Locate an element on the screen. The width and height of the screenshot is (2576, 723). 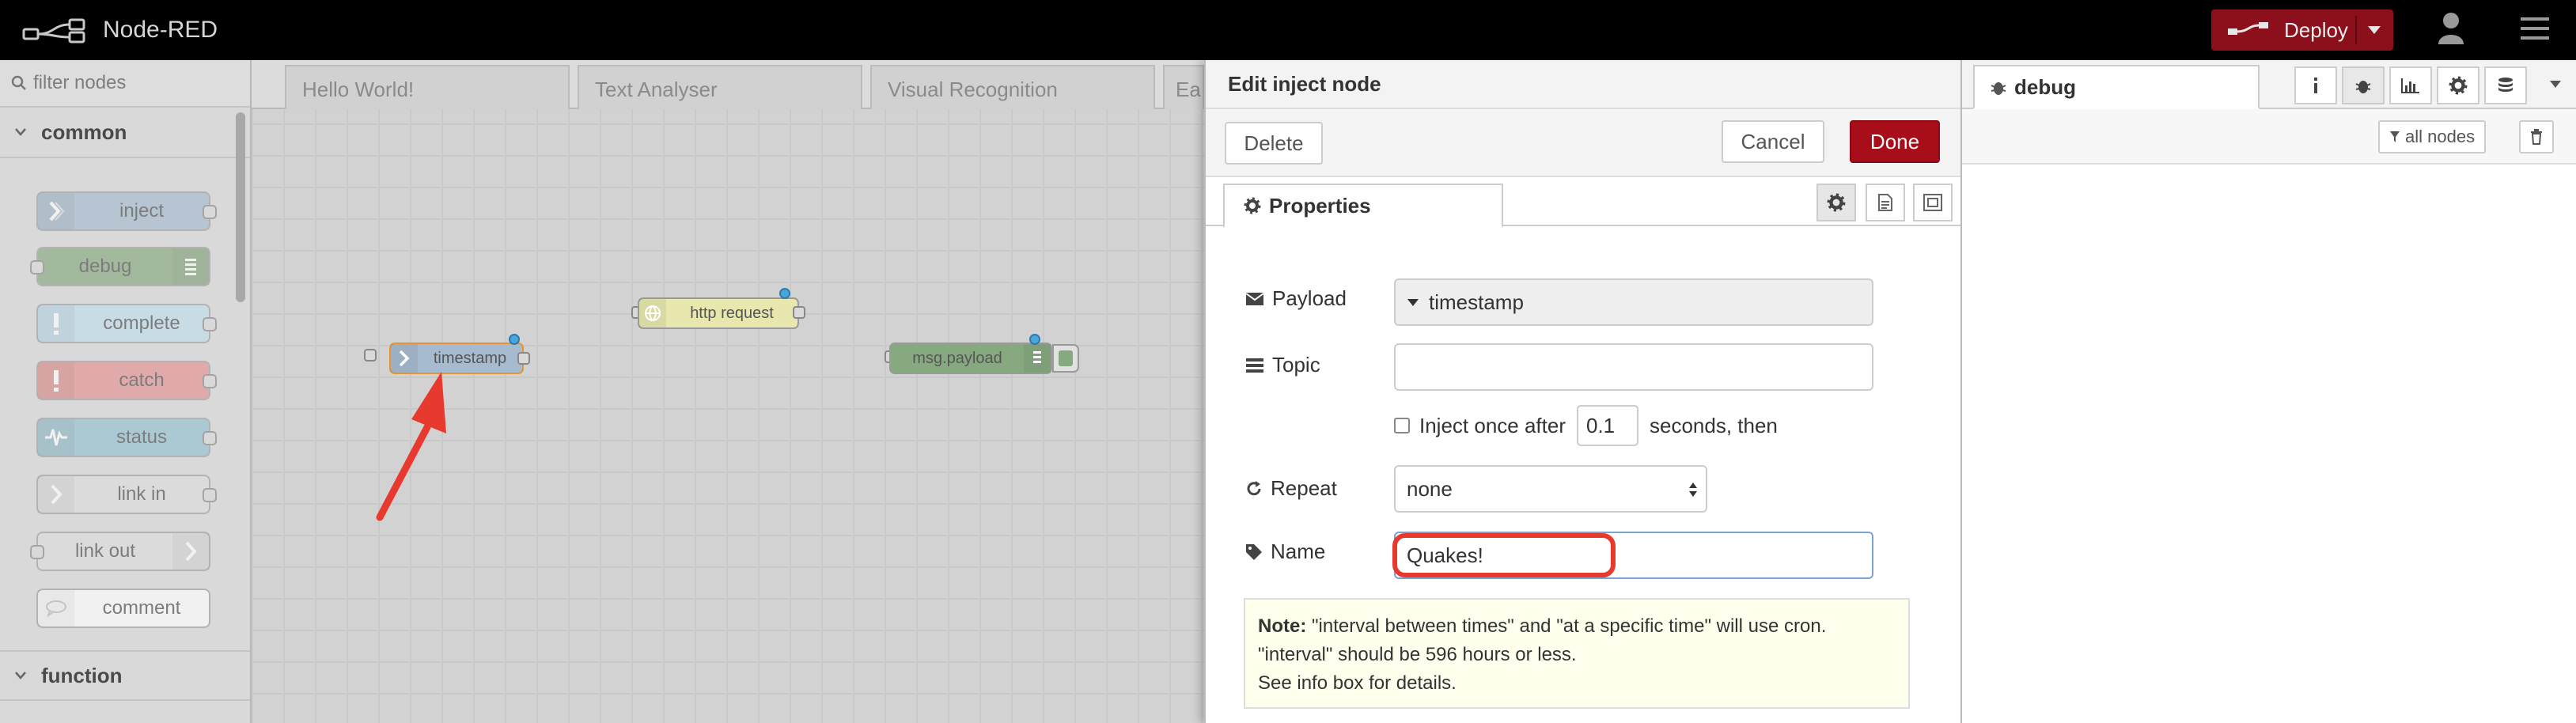
node-appearance-button is located at coordinates (1933, 202).